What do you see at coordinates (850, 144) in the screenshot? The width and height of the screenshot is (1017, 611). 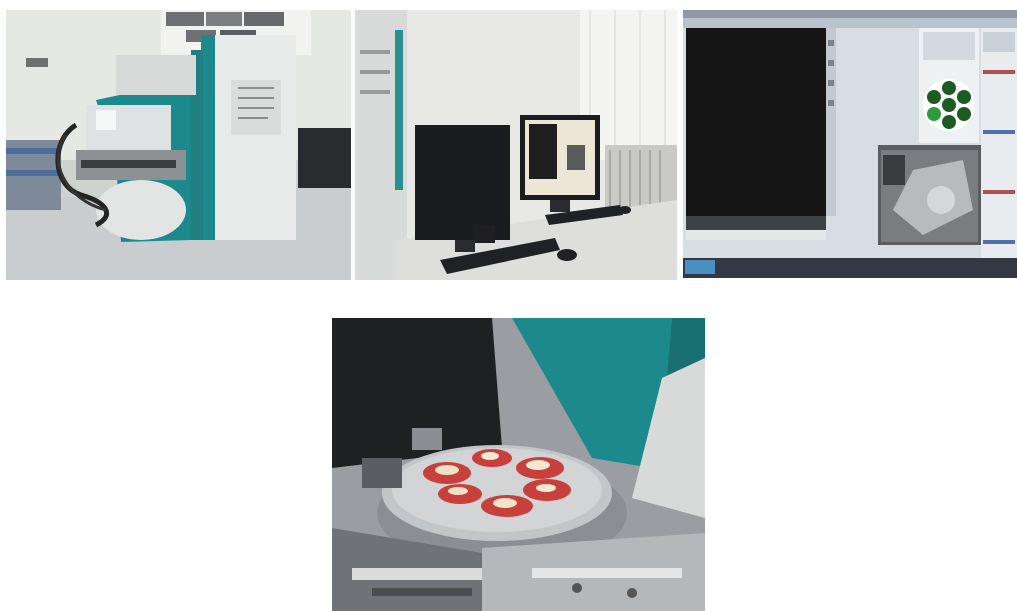 I see `photo-software-screen` at bounding box center [850, 144].